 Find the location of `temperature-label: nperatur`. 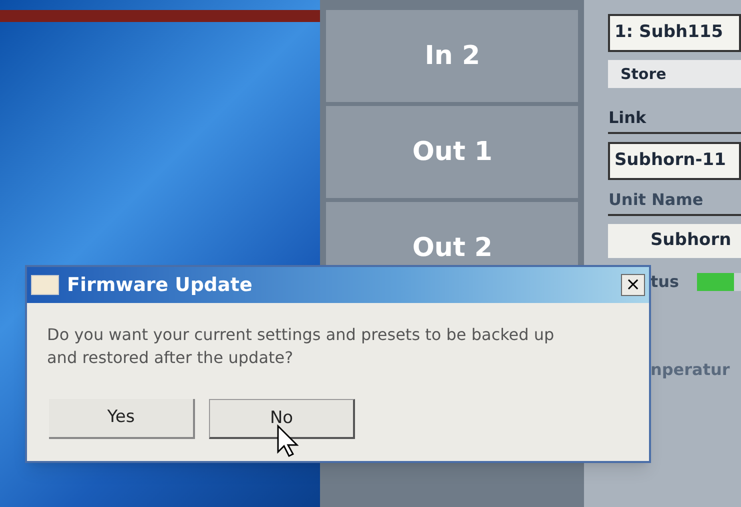

temperature-label: nperatur is located at coordinates (690, 370).